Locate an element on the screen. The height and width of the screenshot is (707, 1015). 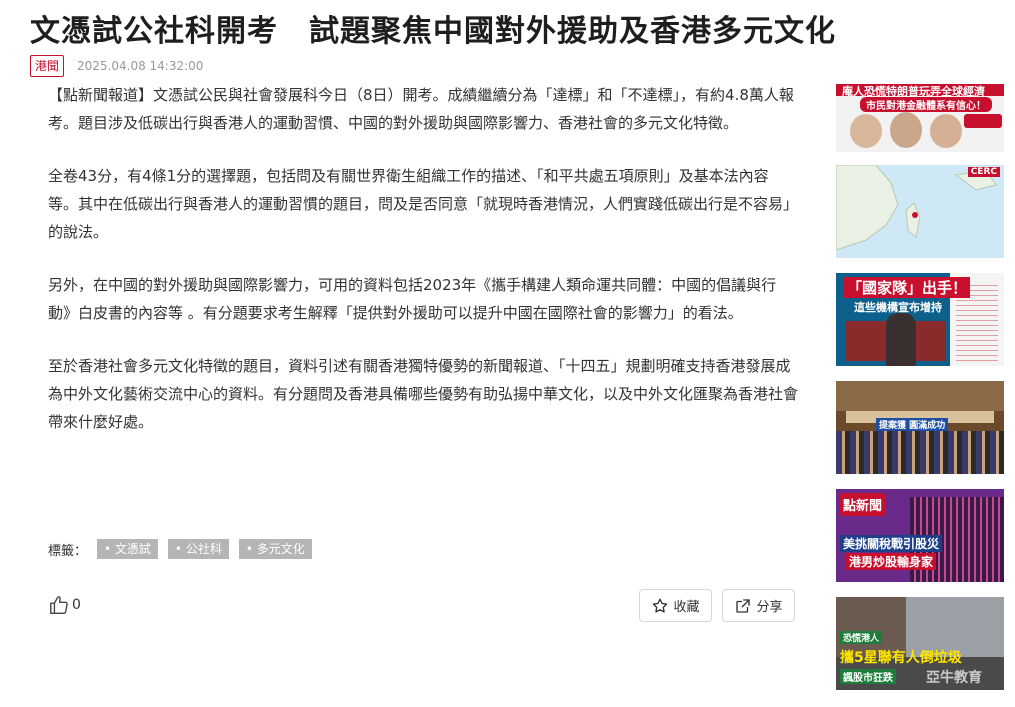
tags-row: 標籤： • 文憑試 • 公社科 • 多元文化 is located at coordinates (180, 549).